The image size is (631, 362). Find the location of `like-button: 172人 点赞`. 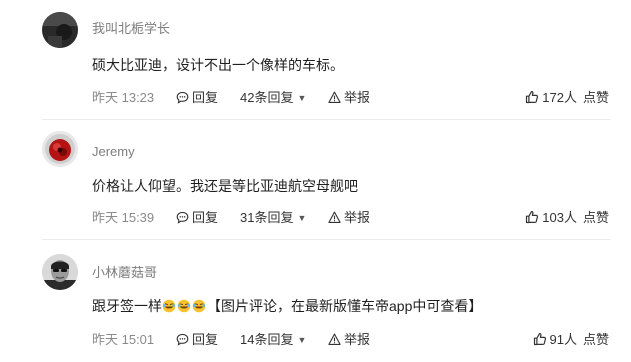

like-button: 172人 点赞 is located at coordinates (567, 98).